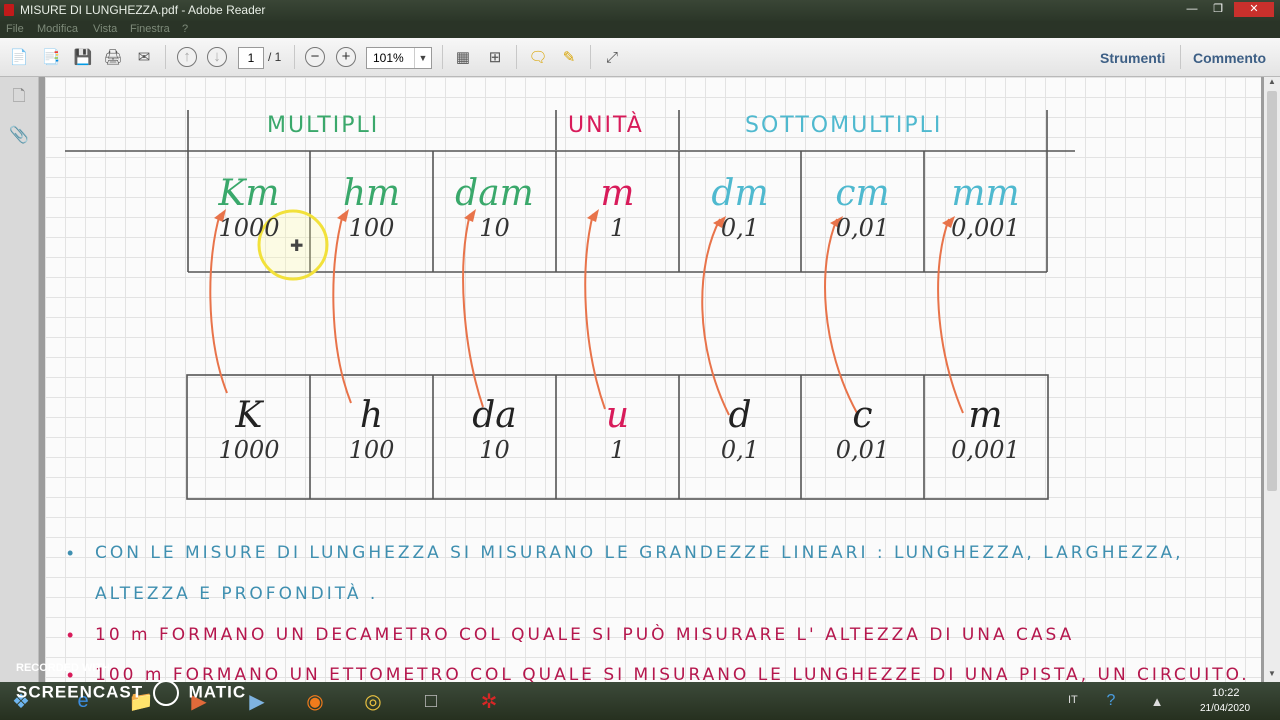 The width and height of the screenshot is (1280, 720). What do you see at coordinates (1192, 9) in the screenshot?
I see `minimize-button: —` at bounding box center [1192, 9].